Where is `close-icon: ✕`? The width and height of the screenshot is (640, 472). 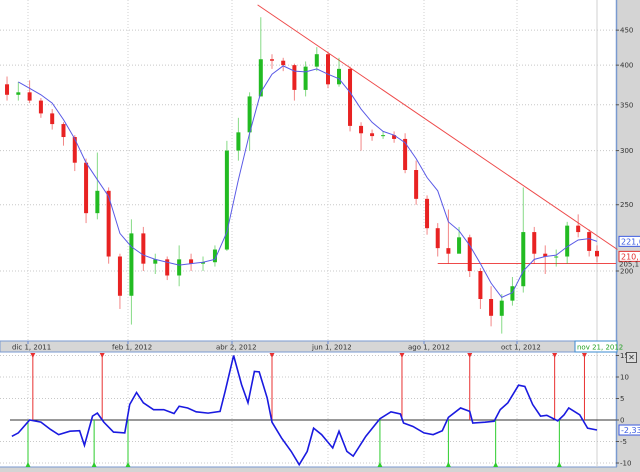
close-icon: ✕ is located at coordinates (631, 357).